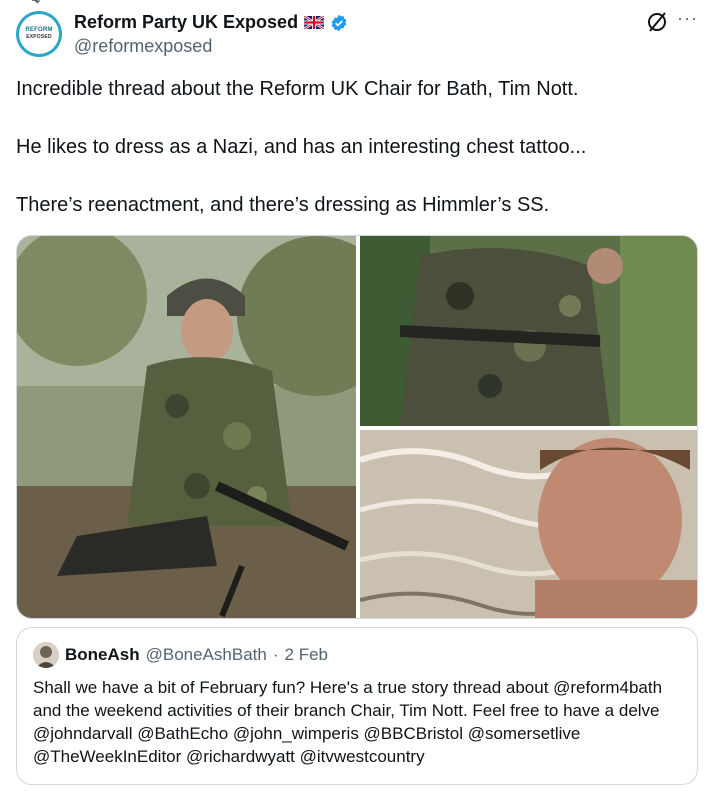 This screenshot has height=800, width=707. I want to click on author-display-name: Reform Party UK Exposed, so click(186, 22).